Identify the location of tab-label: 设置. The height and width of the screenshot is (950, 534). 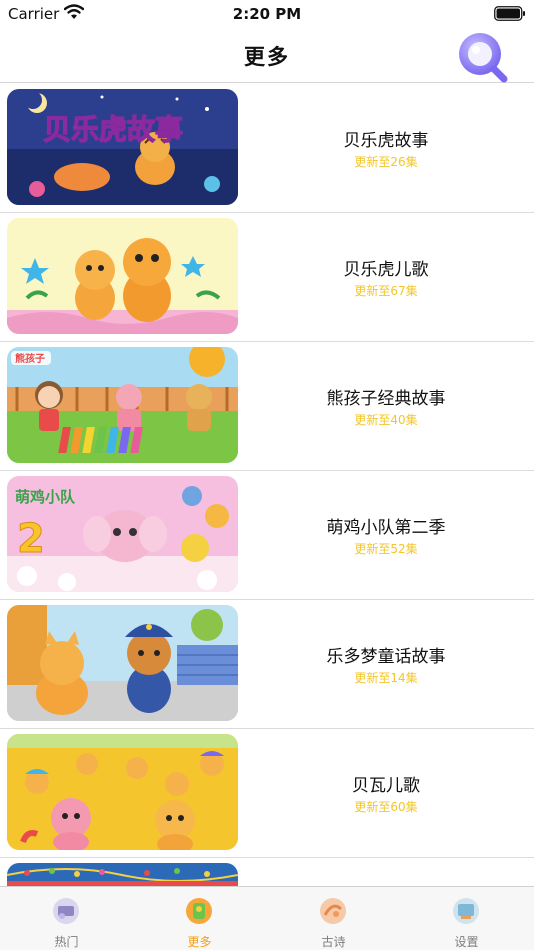
(466, 942).